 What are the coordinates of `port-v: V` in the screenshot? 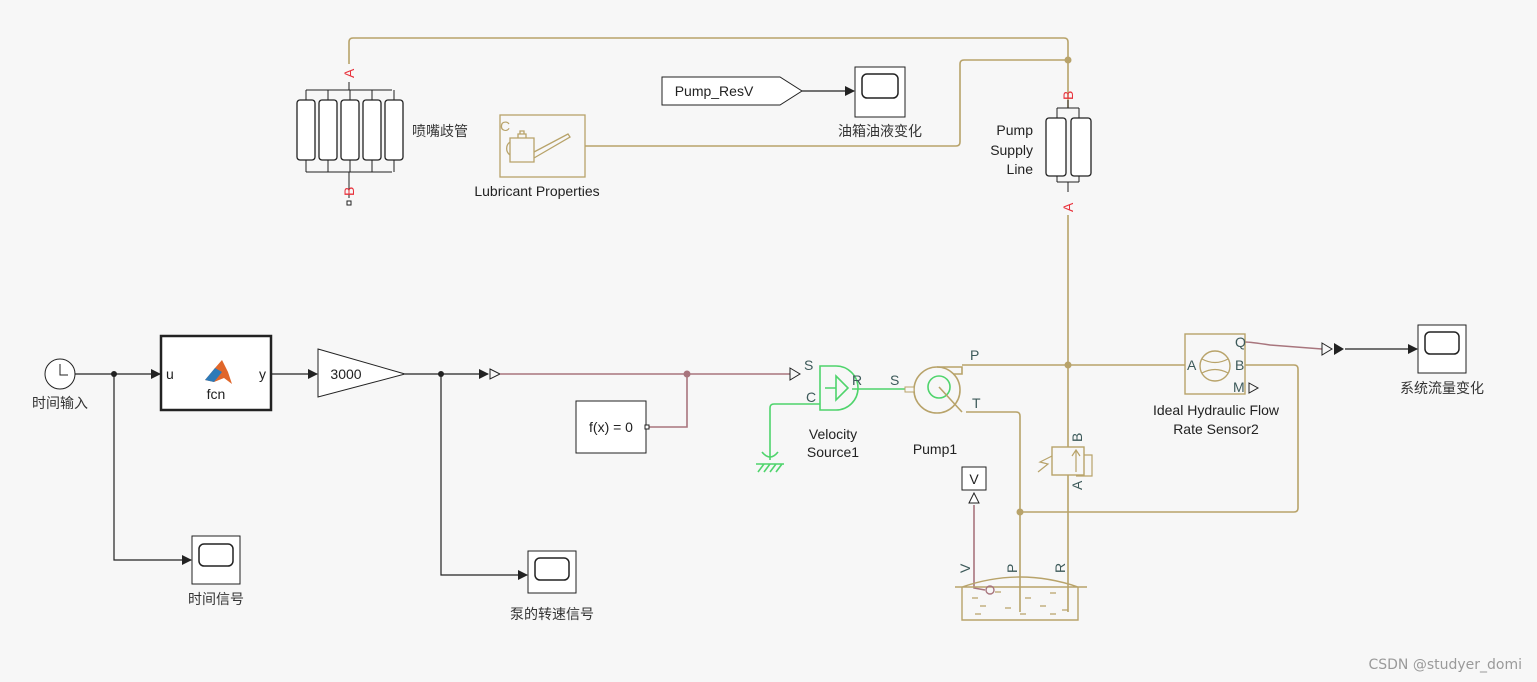 It's located at (965, 568).